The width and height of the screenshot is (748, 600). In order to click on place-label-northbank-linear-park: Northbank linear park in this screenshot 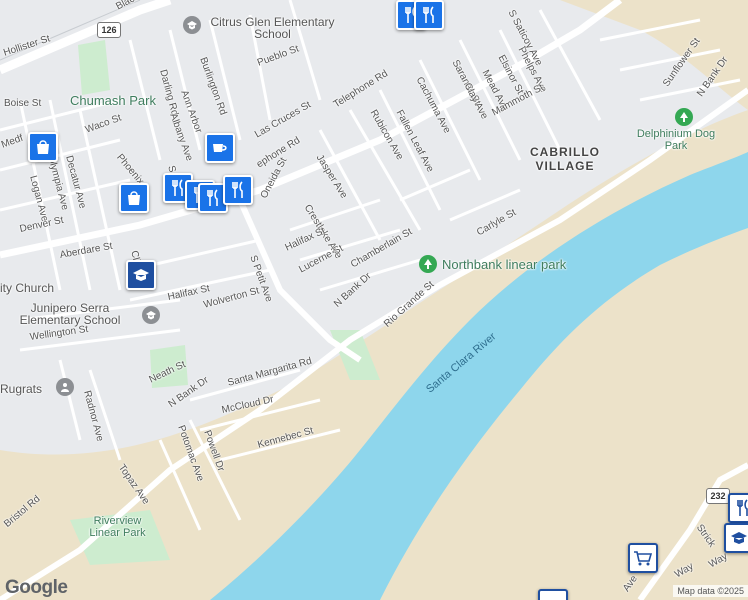, I will do `click(504, 264)`.